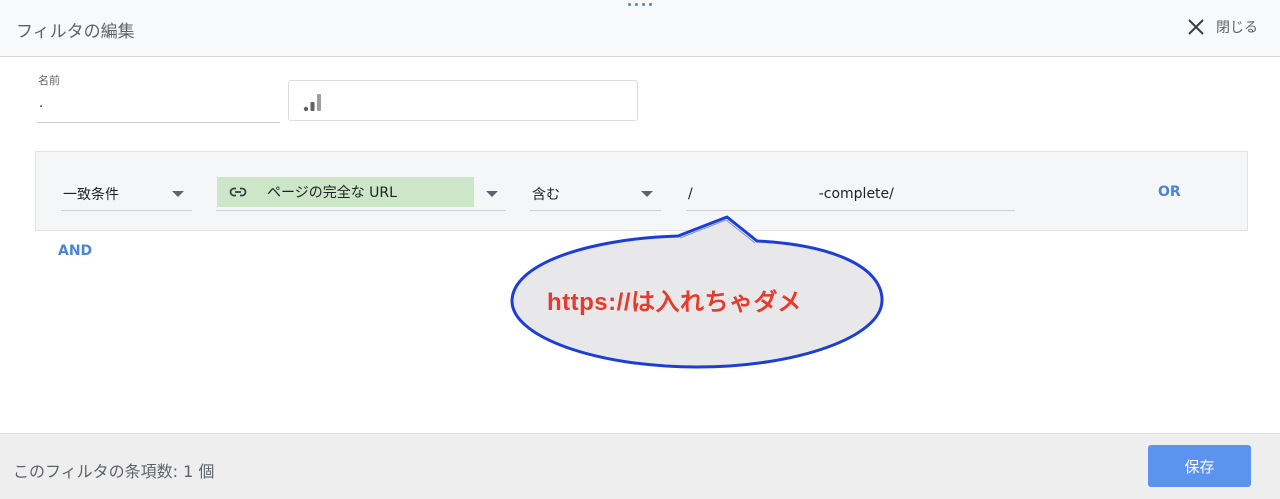 This screenshot has height=499, width=1280. What do you see at coordinates (75, 32) in the screenshot?
I see `dialog-title: フィルタの編集` at bounding box center [75, 32].